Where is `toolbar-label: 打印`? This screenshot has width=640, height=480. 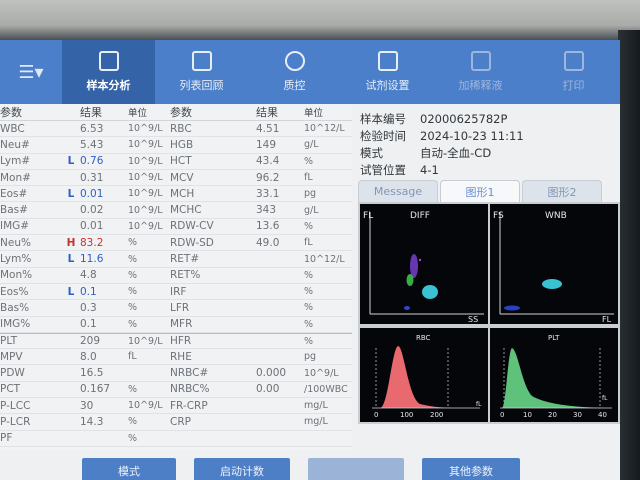 toolbar-label: 打印 is located at coordinates (573, 85).